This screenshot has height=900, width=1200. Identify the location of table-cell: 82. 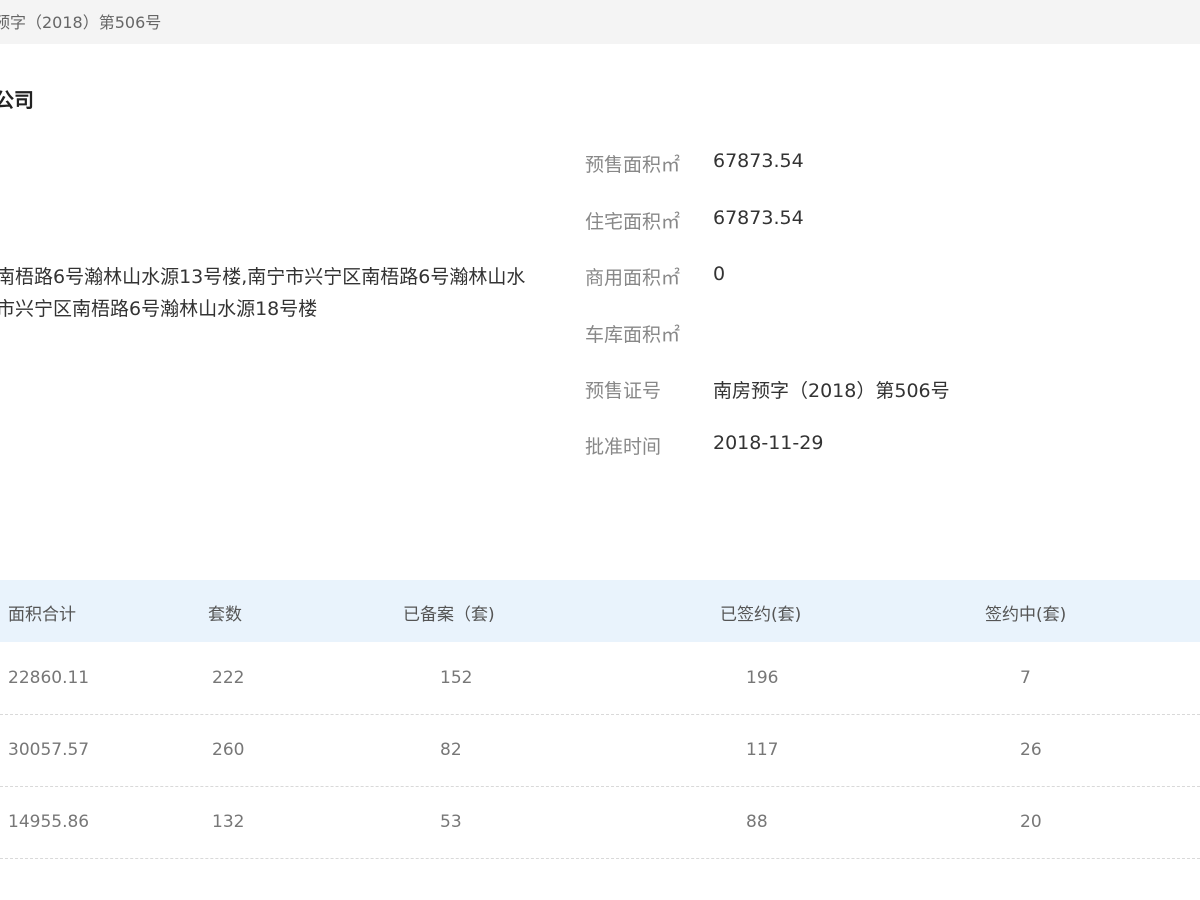
(451, 750).